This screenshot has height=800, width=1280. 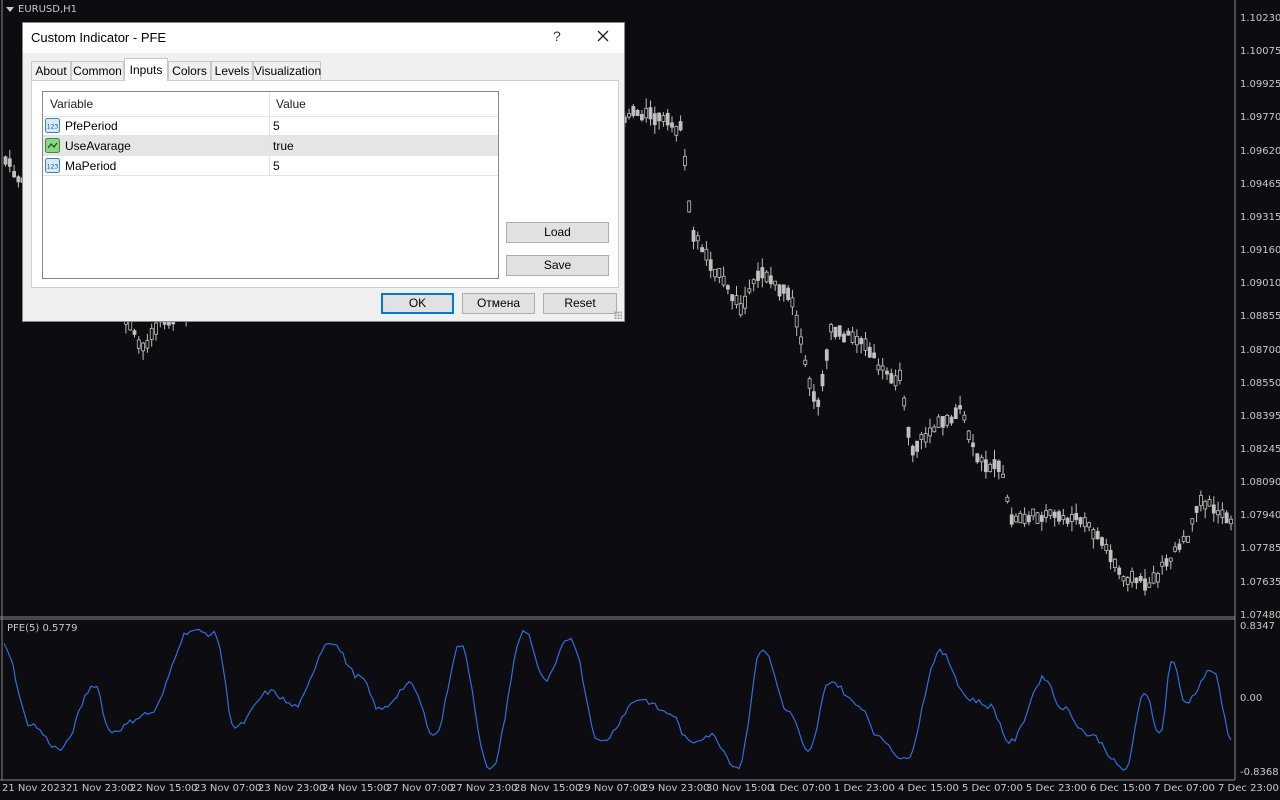 I want to click on cell-separator, so click(x=269, y=126).